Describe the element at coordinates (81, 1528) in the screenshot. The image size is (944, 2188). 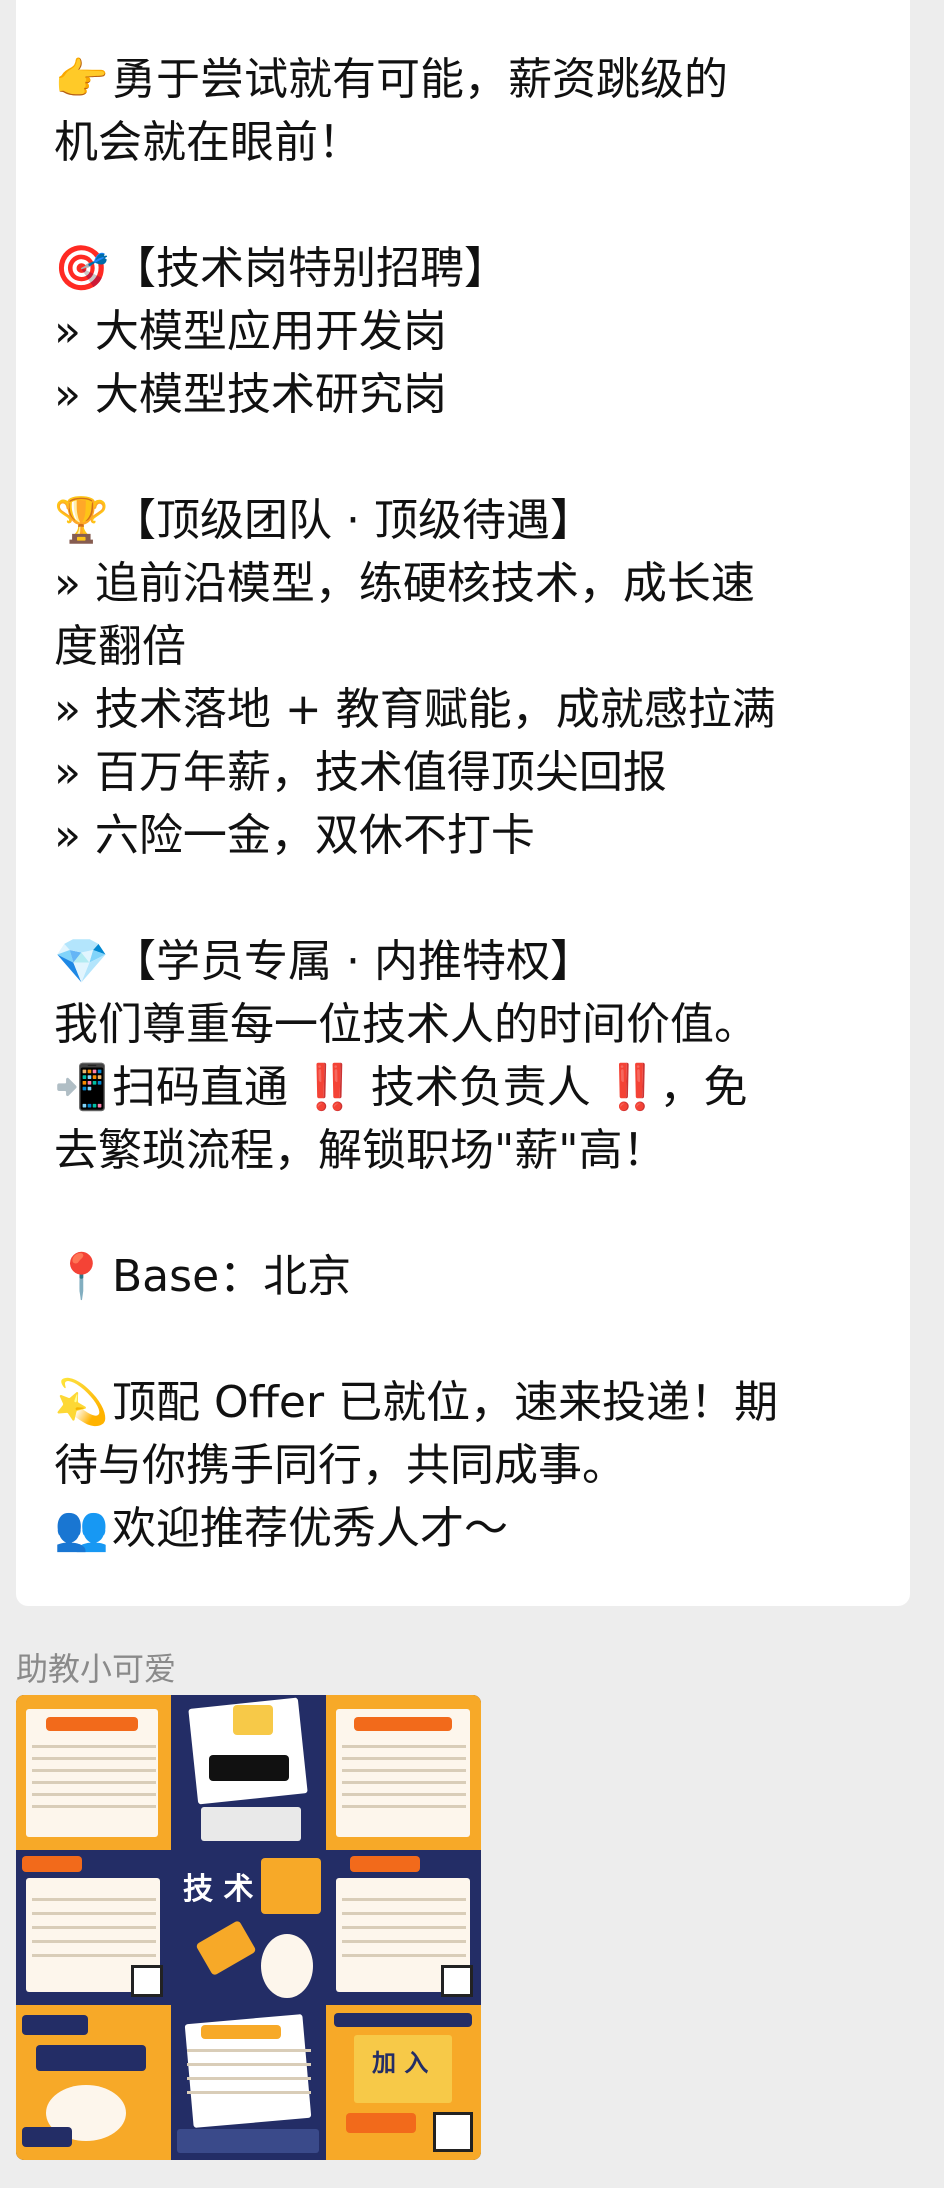
I see `emoji-icon: 👥` at that location.